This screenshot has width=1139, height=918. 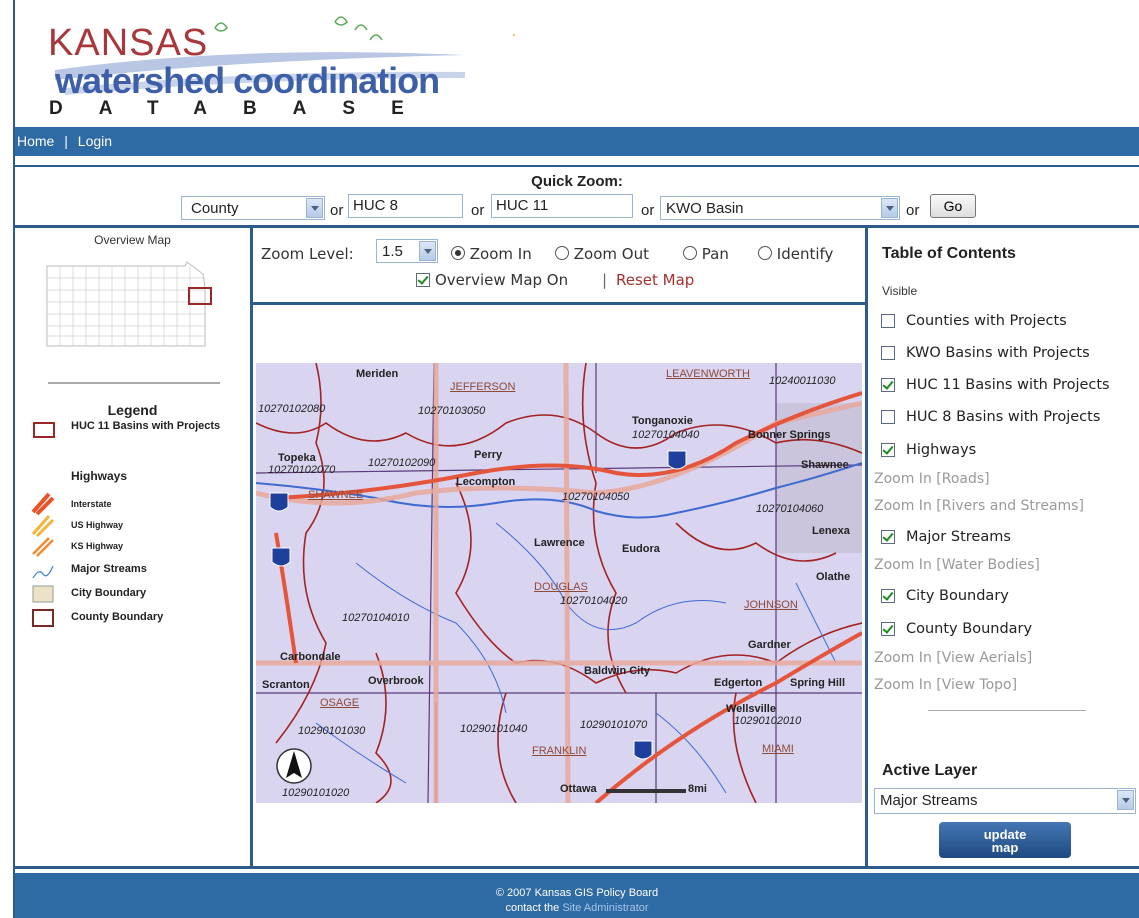 I want to click on map-label: Spring Hill, so click(x=817, y=683).